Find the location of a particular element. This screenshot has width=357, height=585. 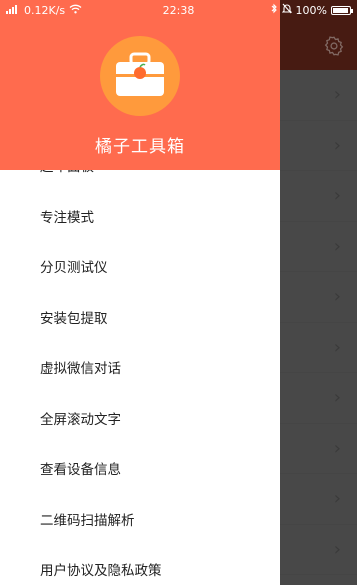

menu-item-label: 虚拟微信对话 is located at coordinates (80, 369).